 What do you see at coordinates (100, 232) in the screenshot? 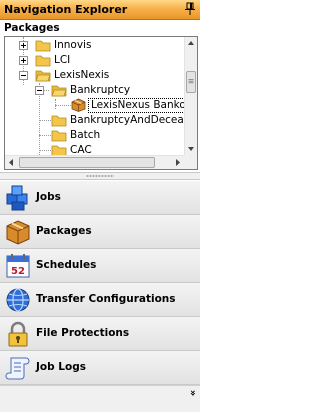
I see `nav-button-packages: Packages` at bounding box center [100, 232].